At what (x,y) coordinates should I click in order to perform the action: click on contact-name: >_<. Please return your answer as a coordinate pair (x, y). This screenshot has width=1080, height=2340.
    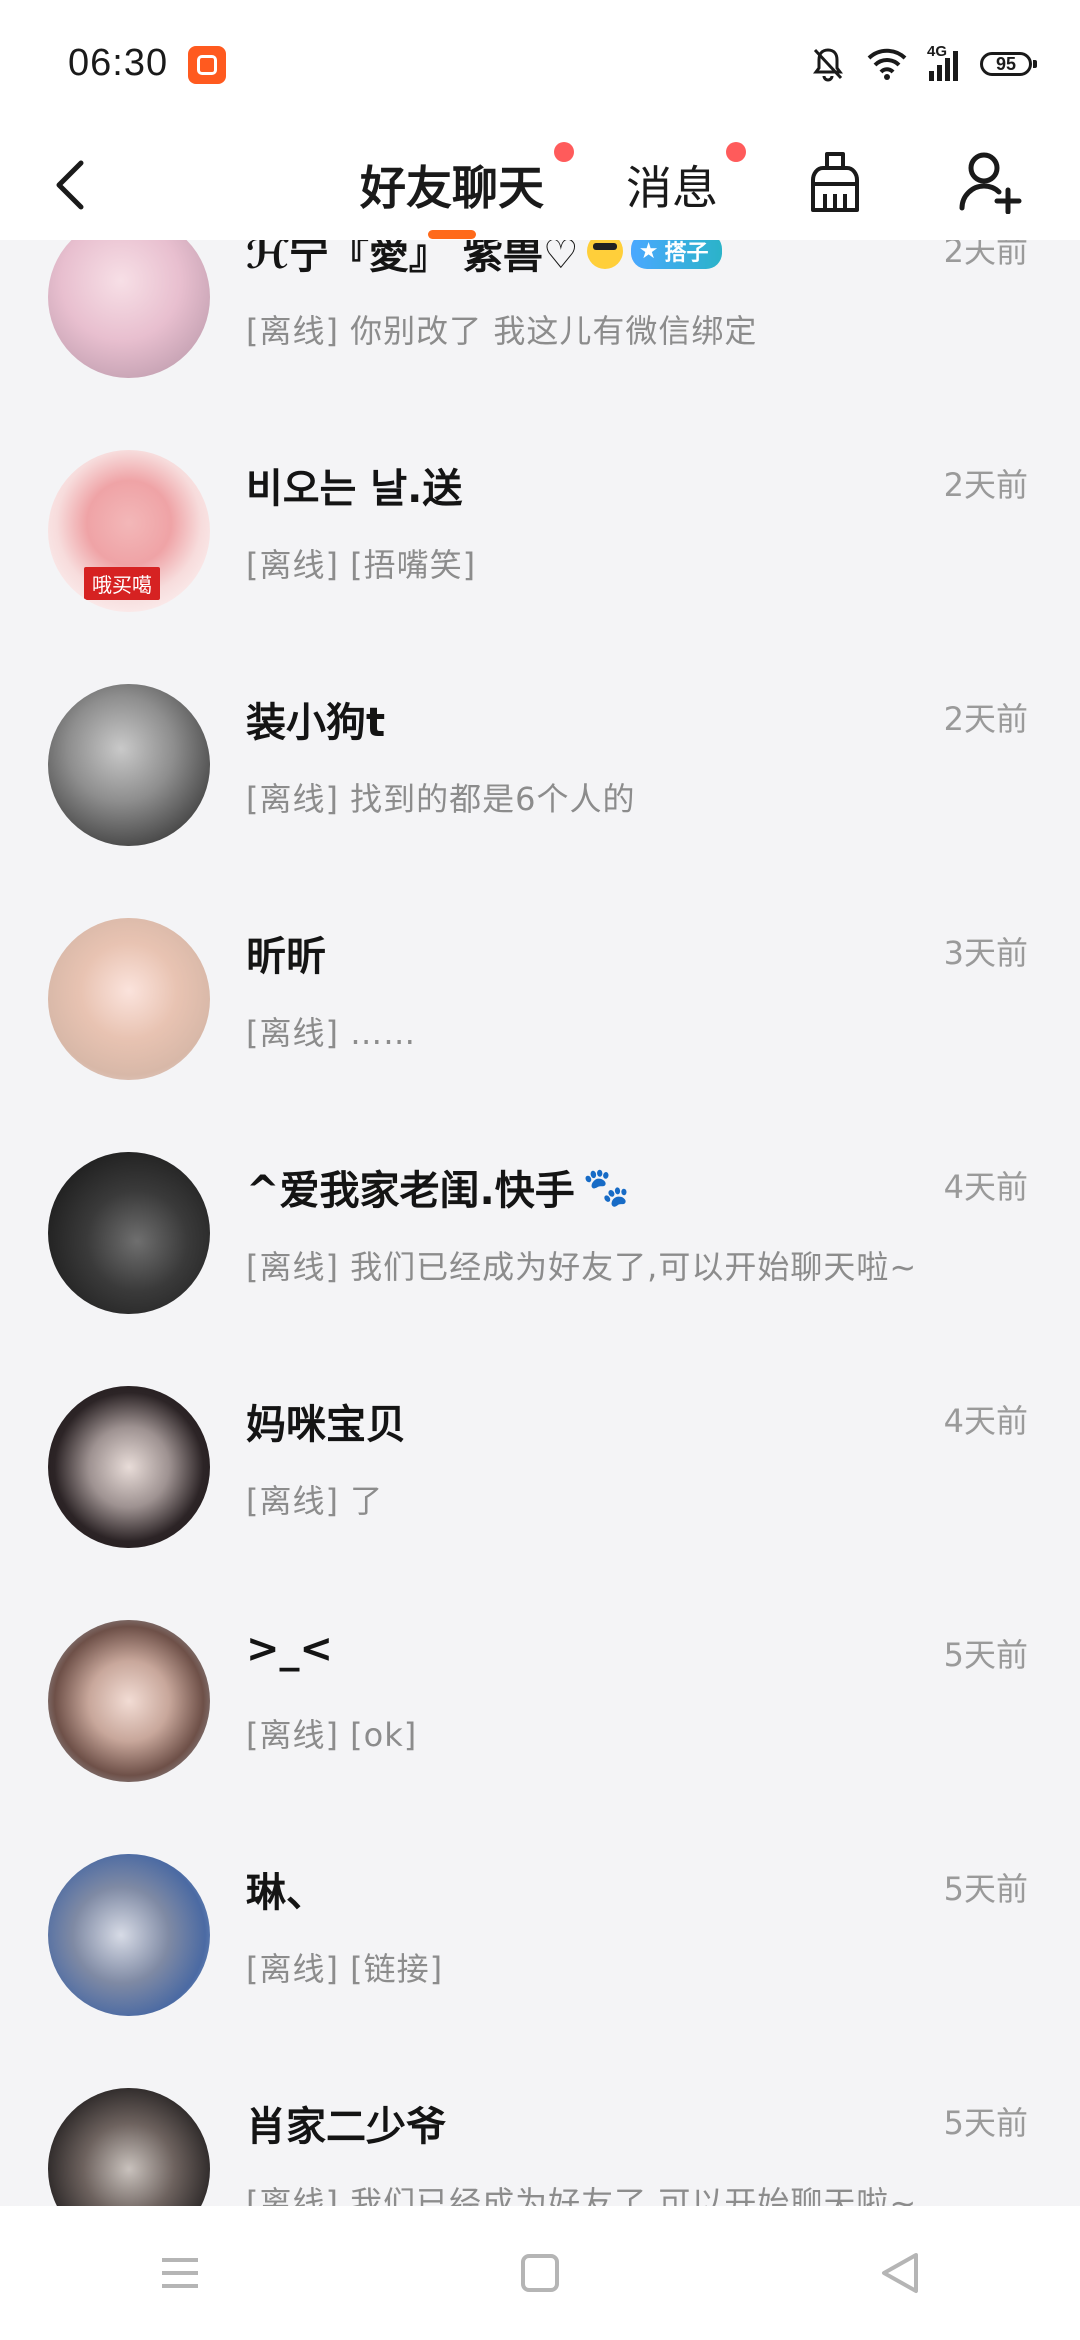
    Looking at the image, I should click on (290, 1649).